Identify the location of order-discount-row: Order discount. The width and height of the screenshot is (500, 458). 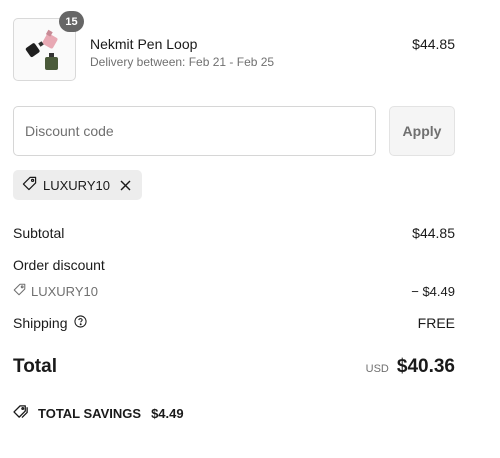
(234, 265).